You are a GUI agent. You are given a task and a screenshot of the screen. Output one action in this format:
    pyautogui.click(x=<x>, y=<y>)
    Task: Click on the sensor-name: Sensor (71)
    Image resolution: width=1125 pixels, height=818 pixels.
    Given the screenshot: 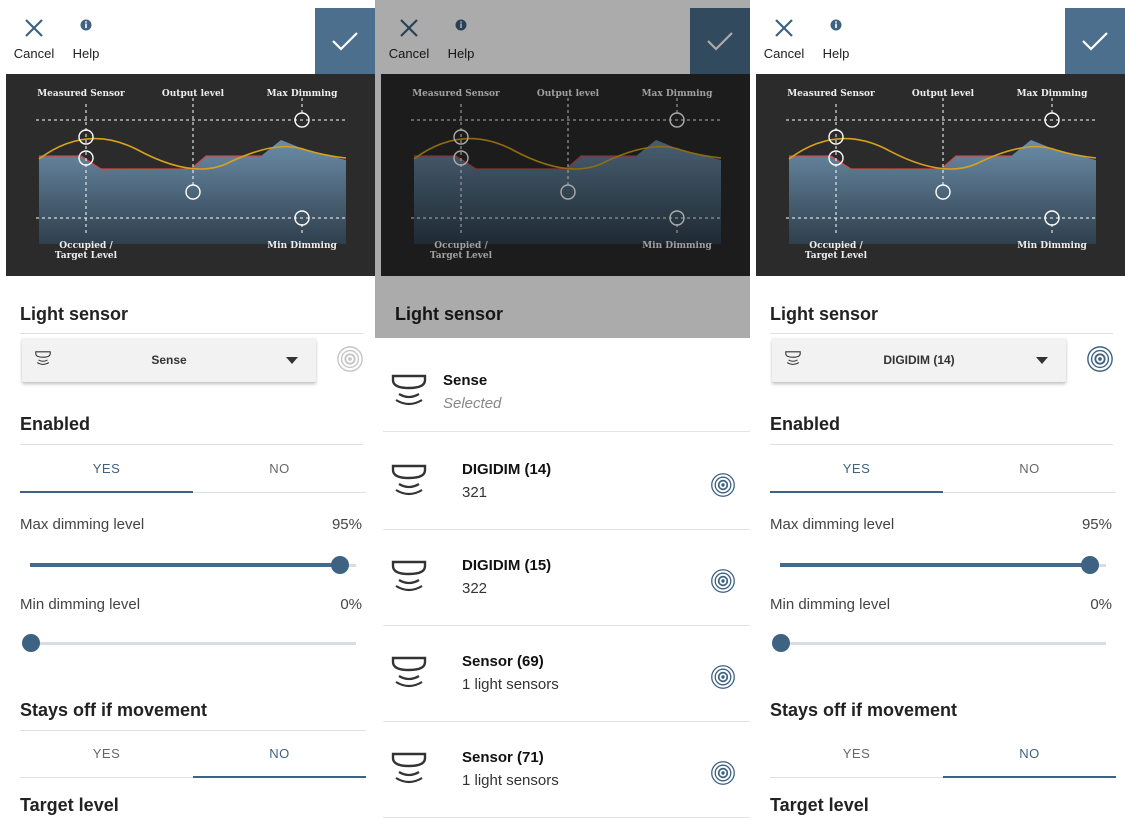 What is the action you would take?
    pyautogui.click(x=503, y=757)
    